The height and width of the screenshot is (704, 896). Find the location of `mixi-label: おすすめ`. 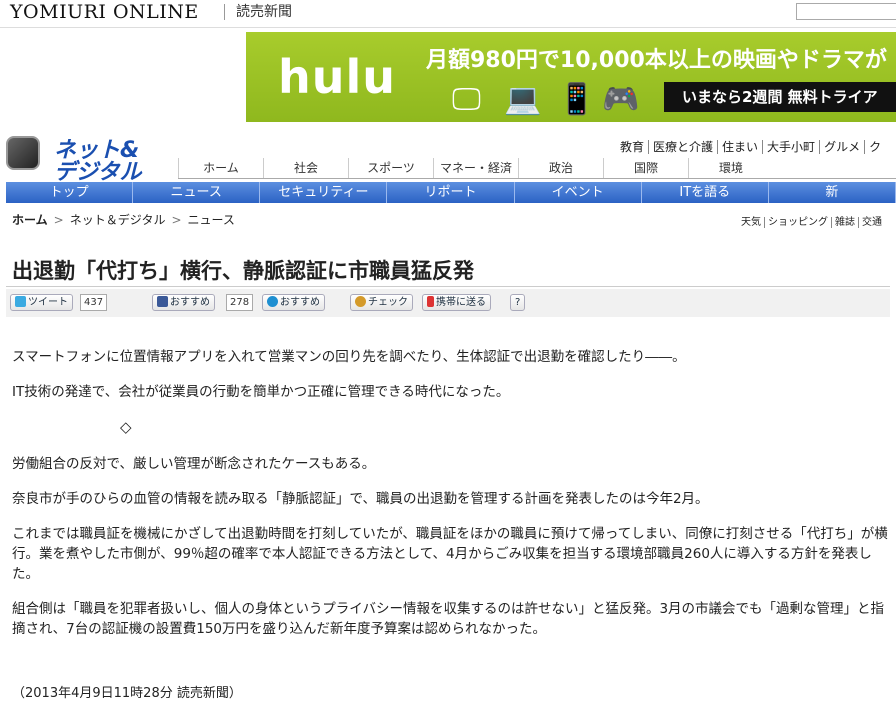

mixi-label: おすすめ is located at coordinates (300, 302).